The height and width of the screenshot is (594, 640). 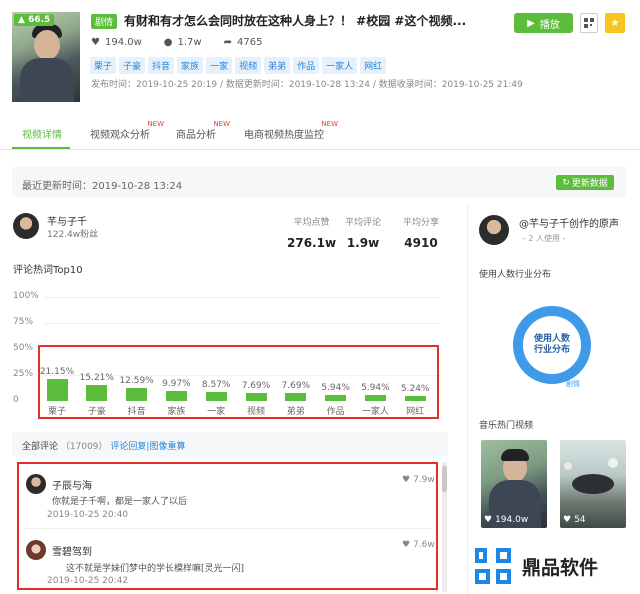 What do you see at coordinates (96, 378) in the screenshot?
I see `bar-value-label: 15.21%` at bounding box center [96, 378].